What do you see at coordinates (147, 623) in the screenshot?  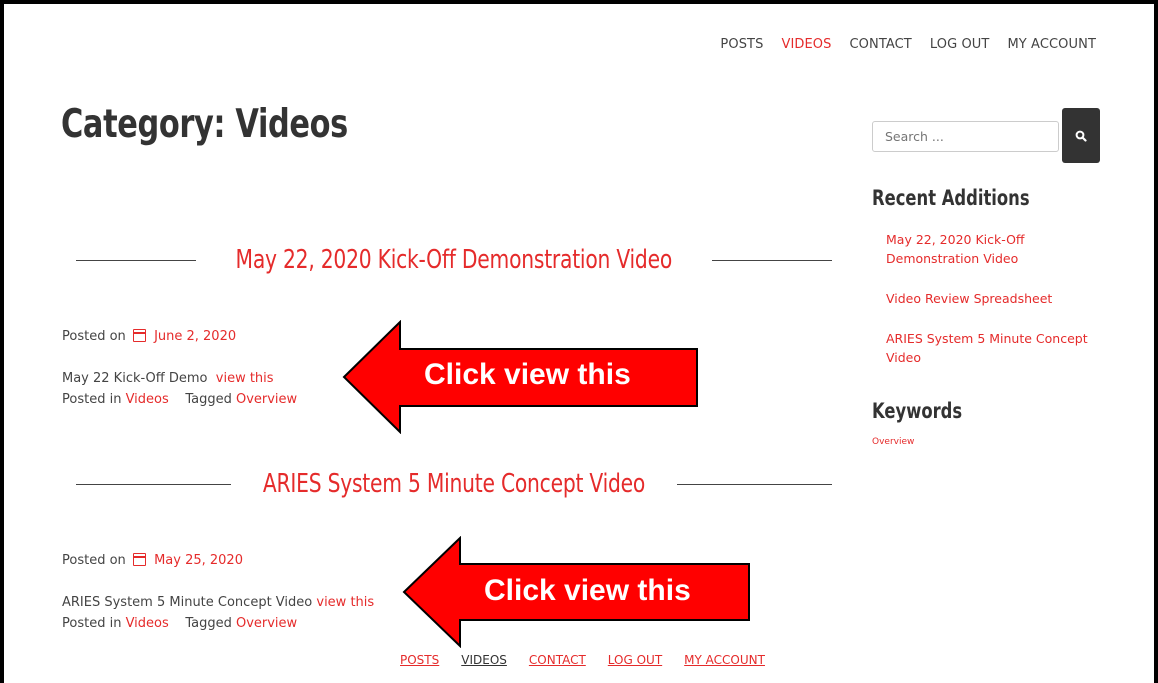 I see `post-2-category: Videos` at bounding box center [147, 623].